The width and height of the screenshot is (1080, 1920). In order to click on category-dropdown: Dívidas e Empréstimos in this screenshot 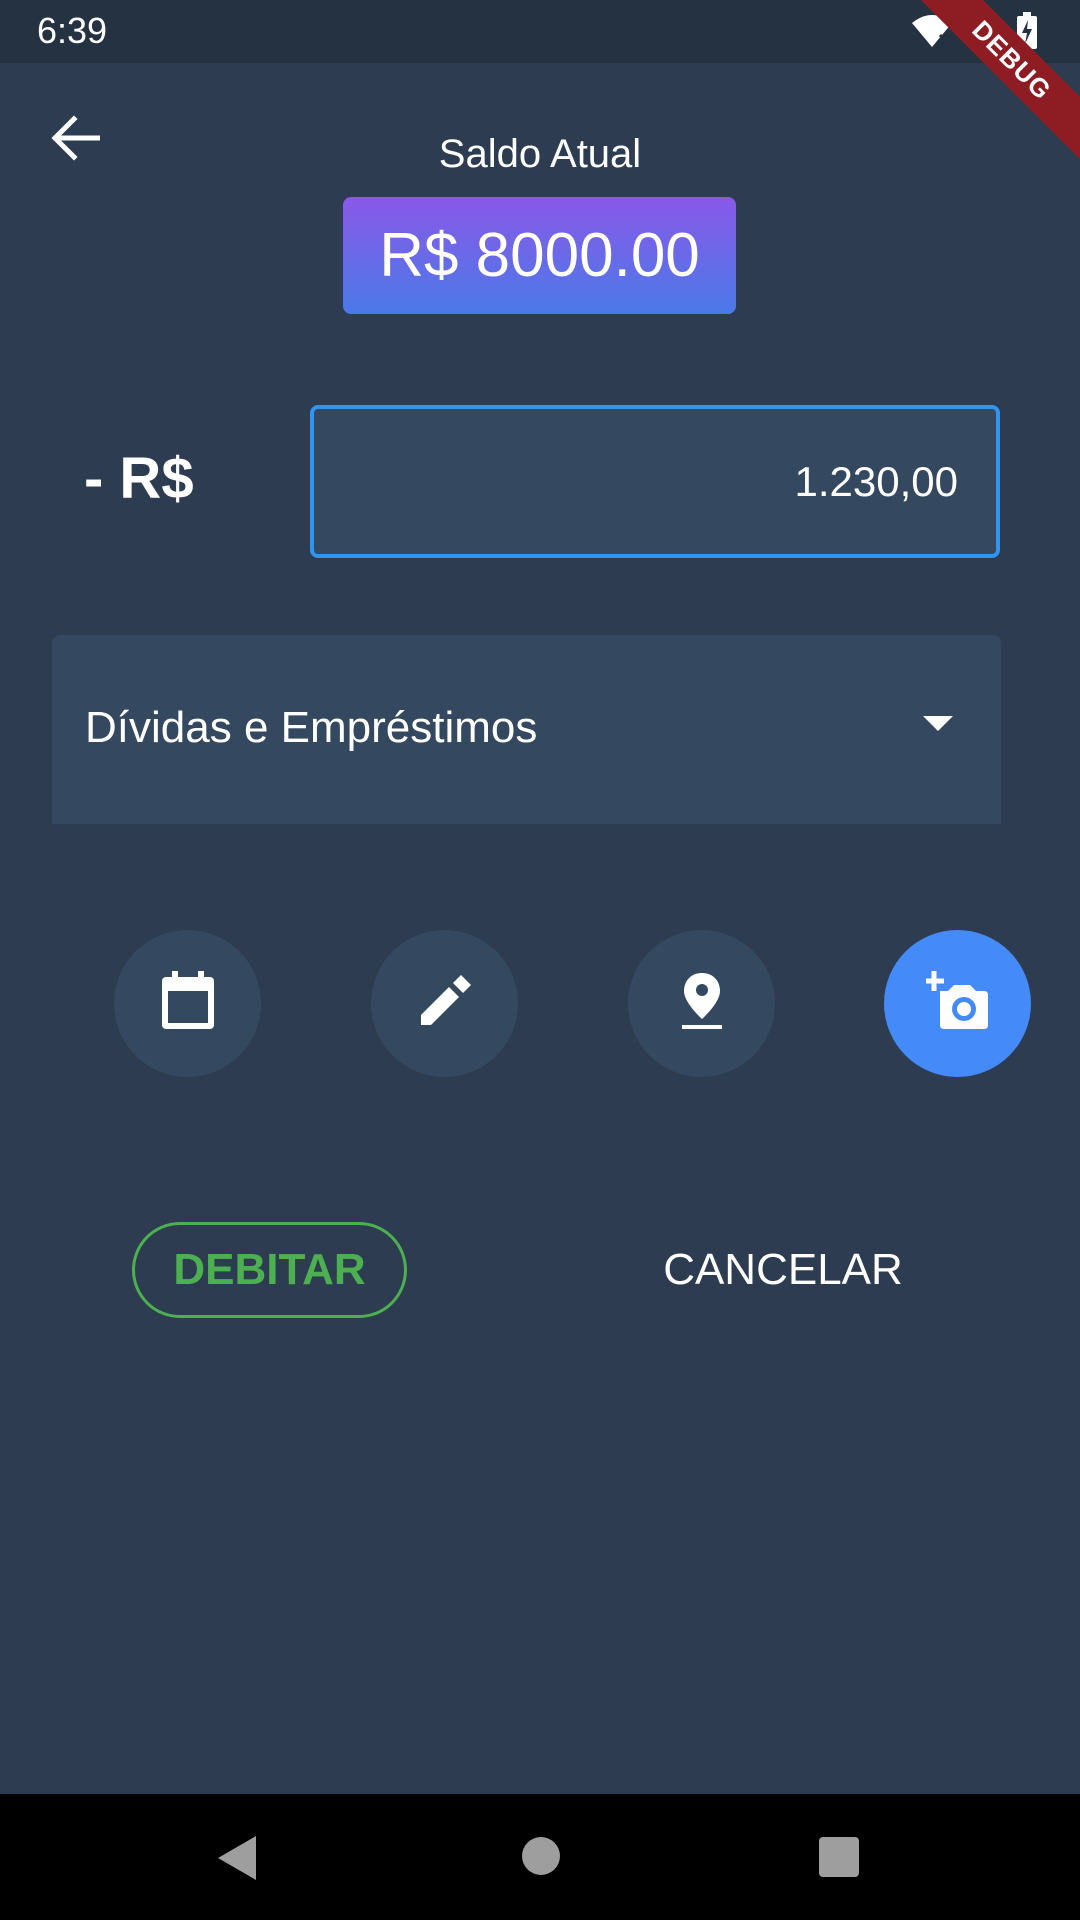, I will do `click(526, 729)`.